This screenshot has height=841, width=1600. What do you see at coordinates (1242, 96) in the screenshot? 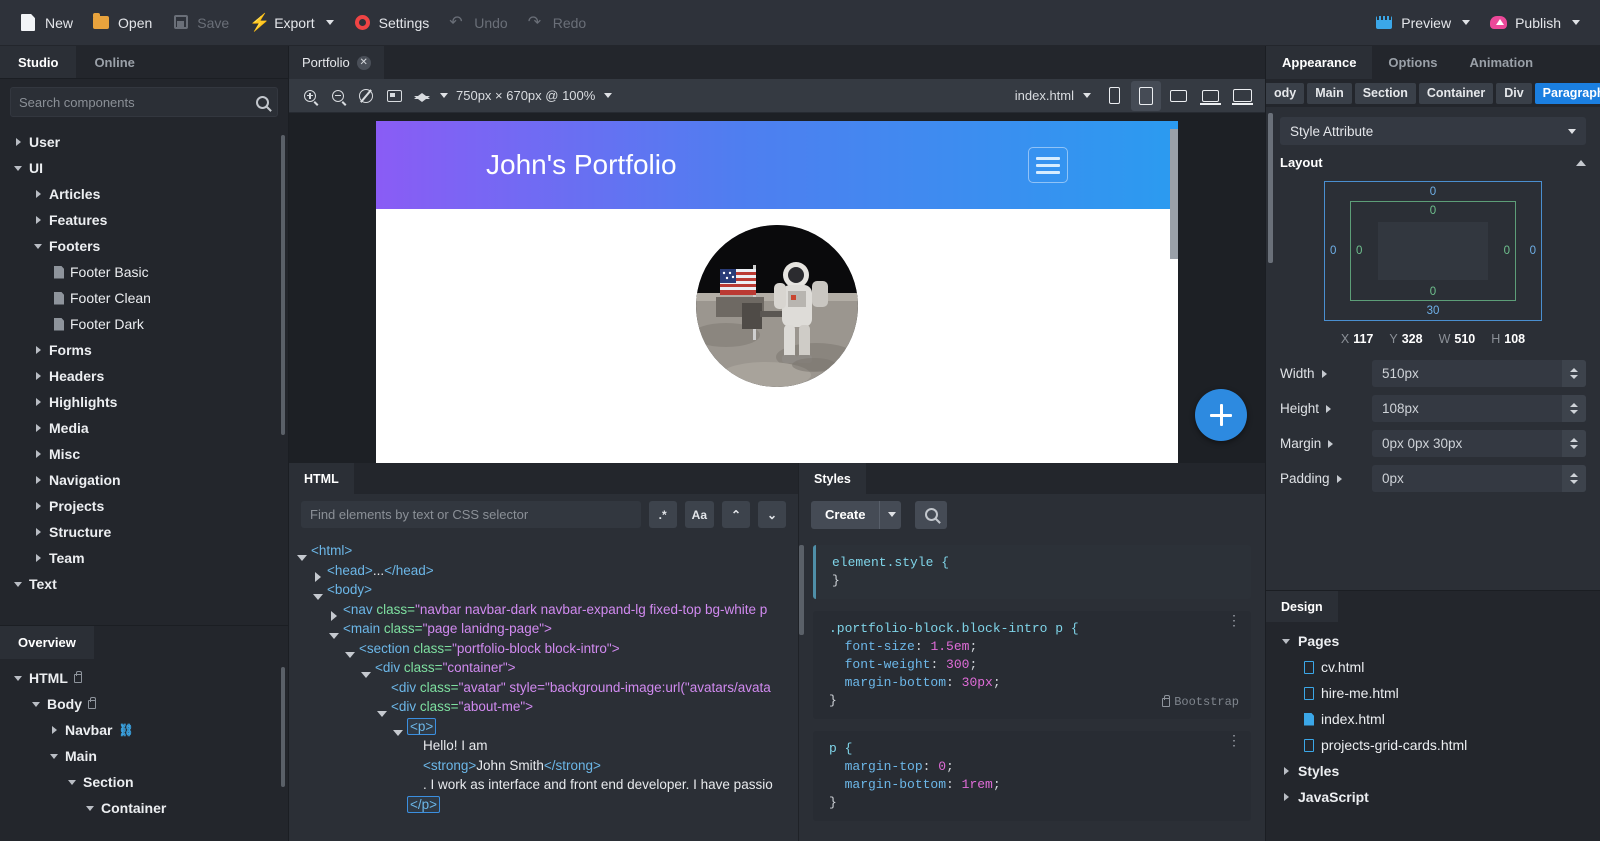
I see `device-wide-button` at bounding box center [1242, 96].